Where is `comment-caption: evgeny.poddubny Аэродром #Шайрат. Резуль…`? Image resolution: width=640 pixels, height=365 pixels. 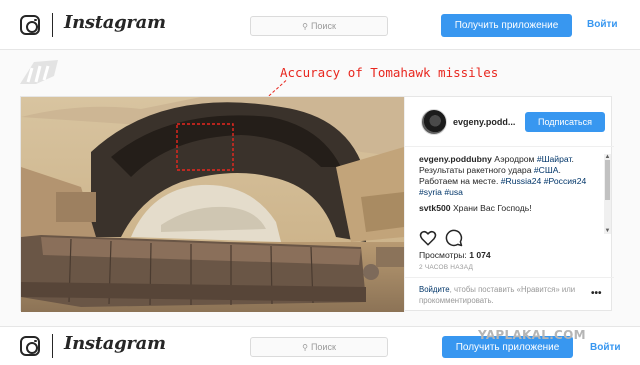 comment-caption: evgeny.poddubny Аэродром #Шайрат. Резуль… is located at coordinates (503, 175).